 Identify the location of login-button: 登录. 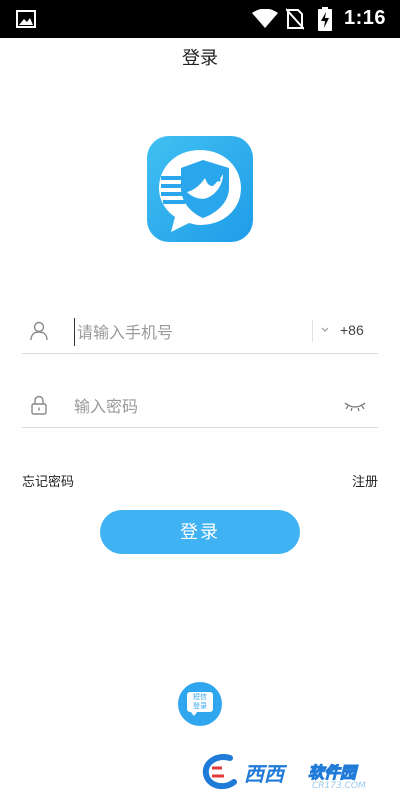
(200, 532).